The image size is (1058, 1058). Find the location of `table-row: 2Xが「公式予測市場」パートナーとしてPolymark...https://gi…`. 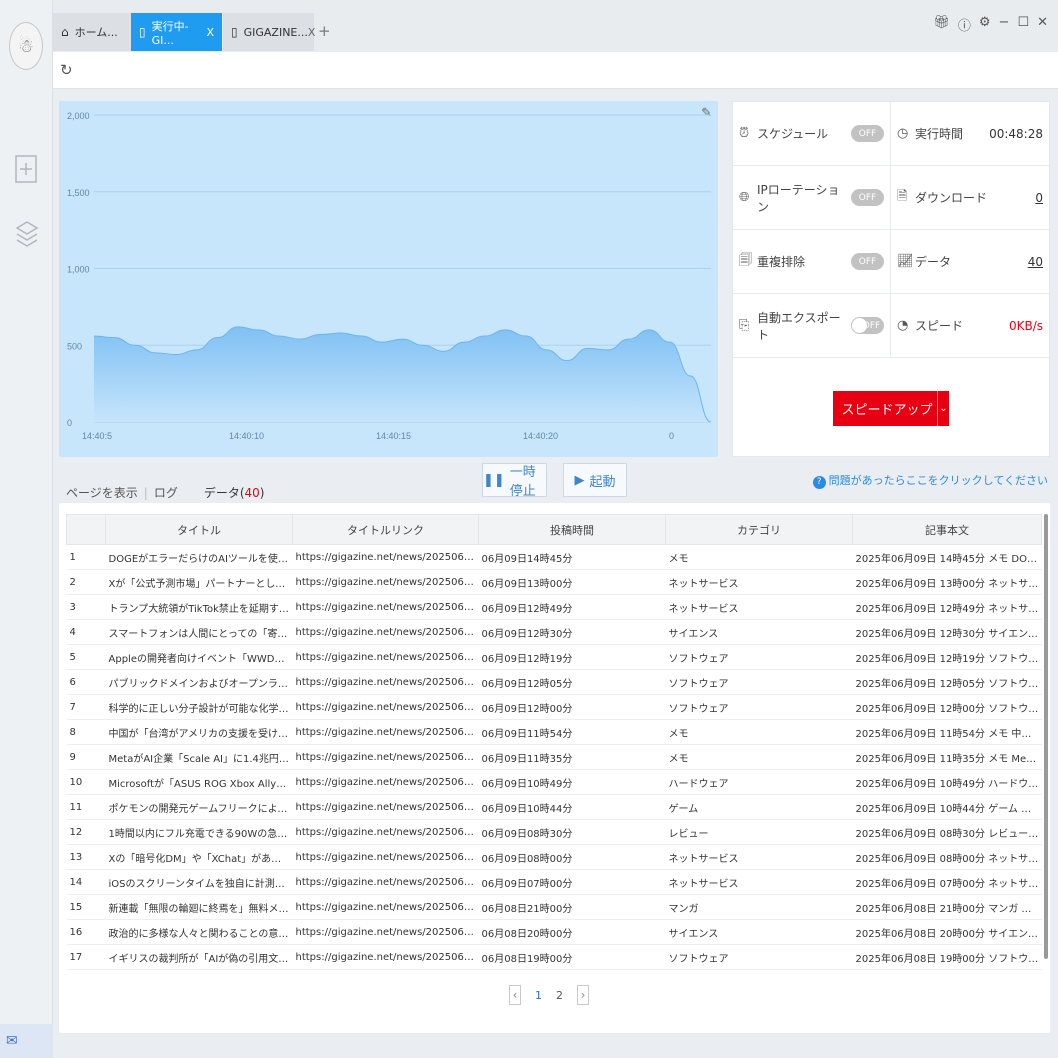

table-row: 2Xが「公式予測市場」パートナーとしてPolymark...https://gi… is located at coordinates (554, 582).